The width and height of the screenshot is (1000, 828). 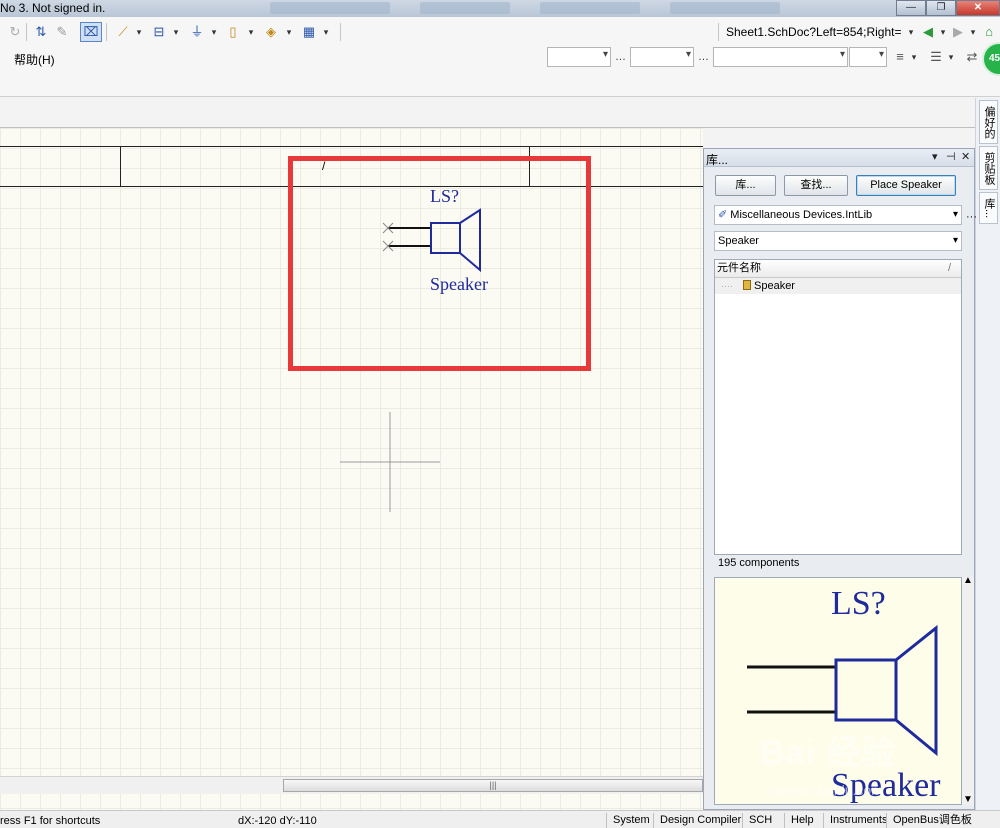 I want to click on title-block-divider, so click(x=120, y=167).